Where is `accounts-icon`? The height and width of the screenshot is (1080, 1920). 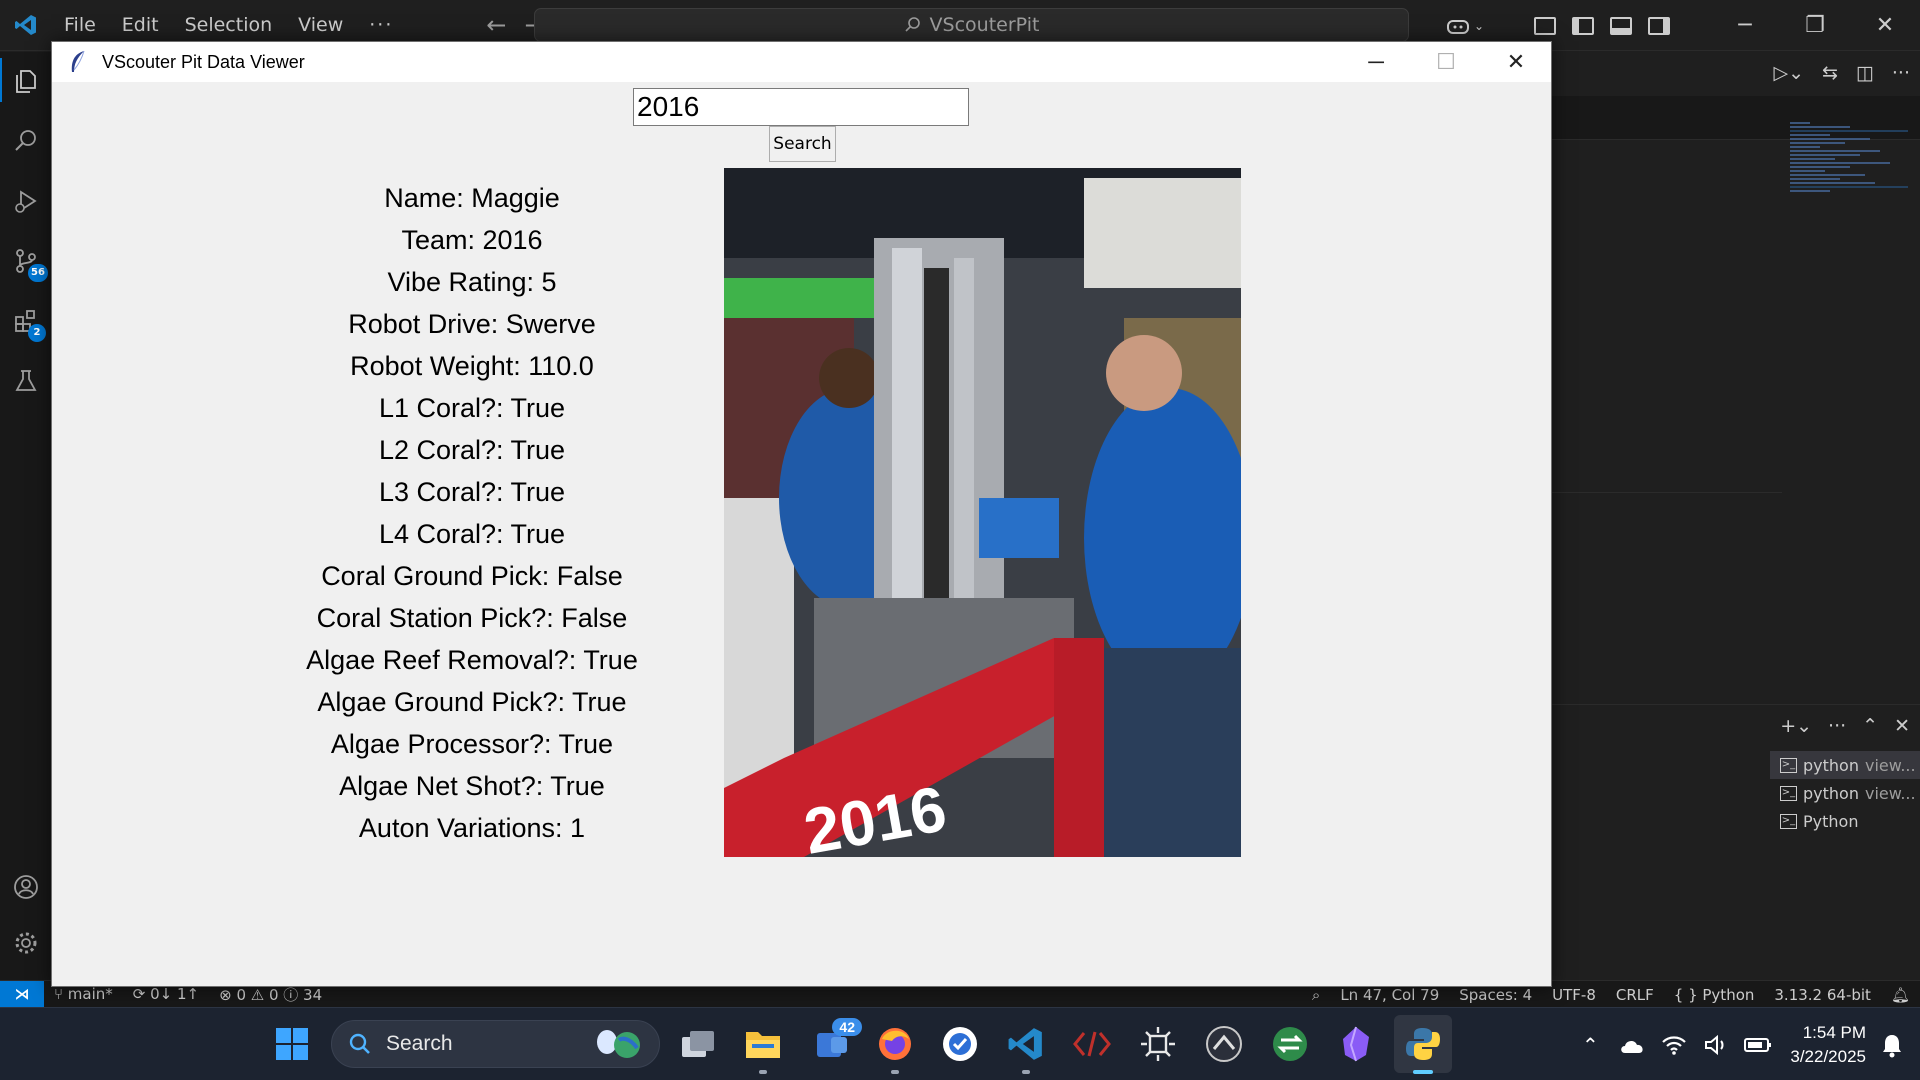 accounts-icon is located at coordinates (26, 887).